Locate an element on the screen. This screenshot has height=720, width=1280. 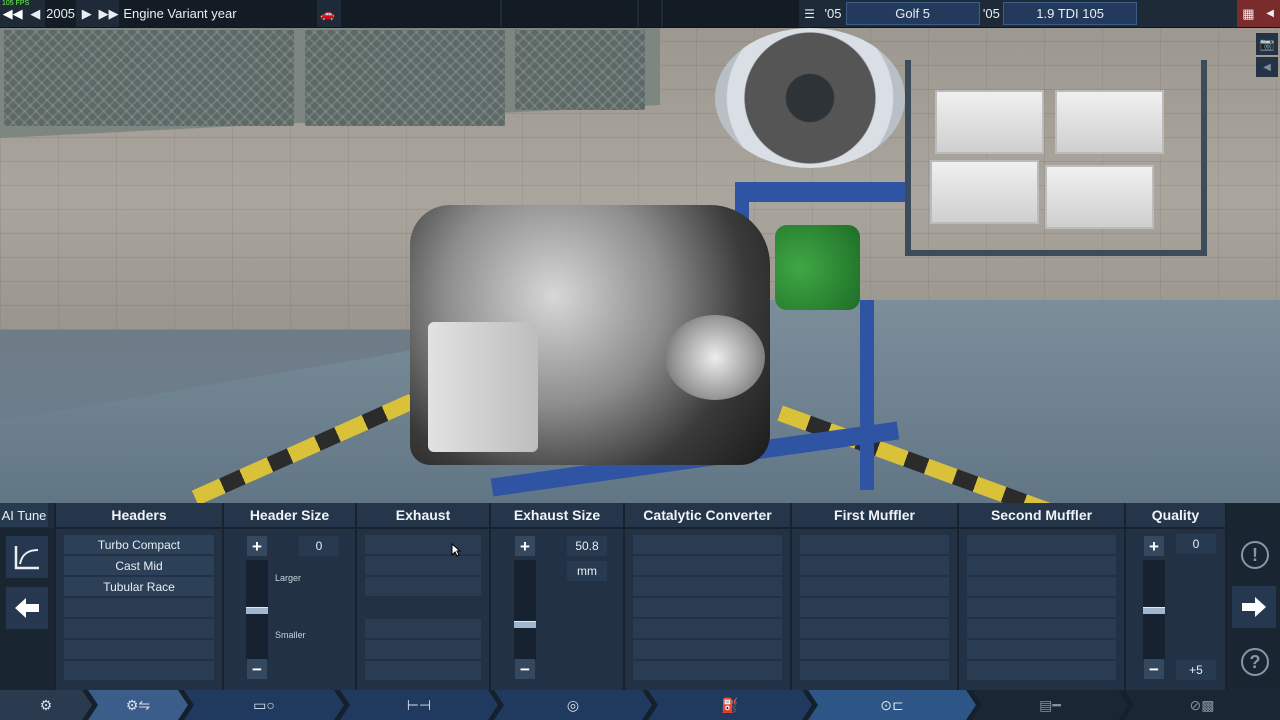
save-icon: ▦ is located at coordinates (1248, 13).